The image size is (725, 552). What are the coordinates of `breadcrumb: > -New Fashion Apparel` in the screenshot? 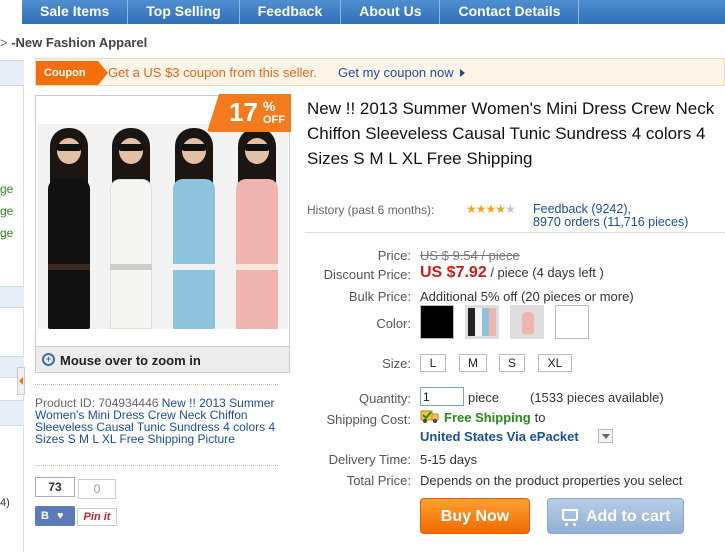 It's located at (73, 42).